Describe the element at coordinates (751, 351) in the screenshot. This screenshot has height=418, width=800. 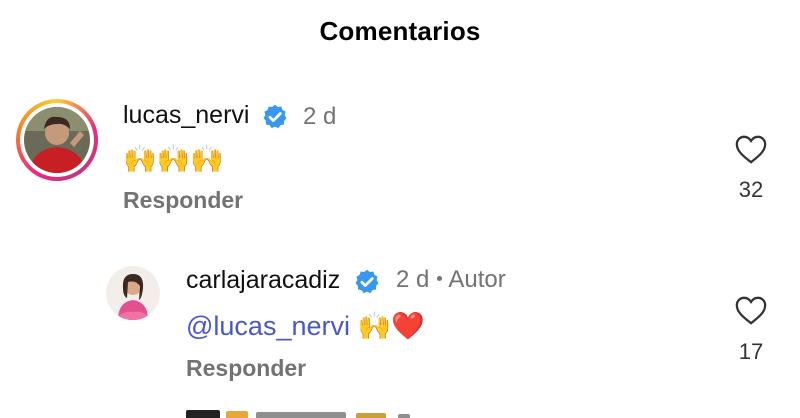
I see `like-count: 17` at that location.